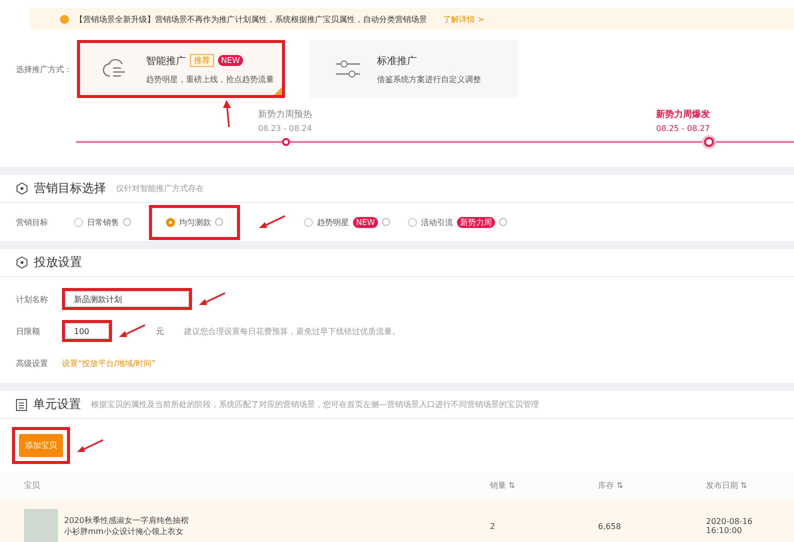 Image resolution: width=794 pixels, height=542 pixels. Describe the element at coordinates (181, 69) in the screenshot. I see `promotion-mode-card: 智能推广 推荐 NEW 趋势明星，重磅上线，抢点趋势流量` at that location.